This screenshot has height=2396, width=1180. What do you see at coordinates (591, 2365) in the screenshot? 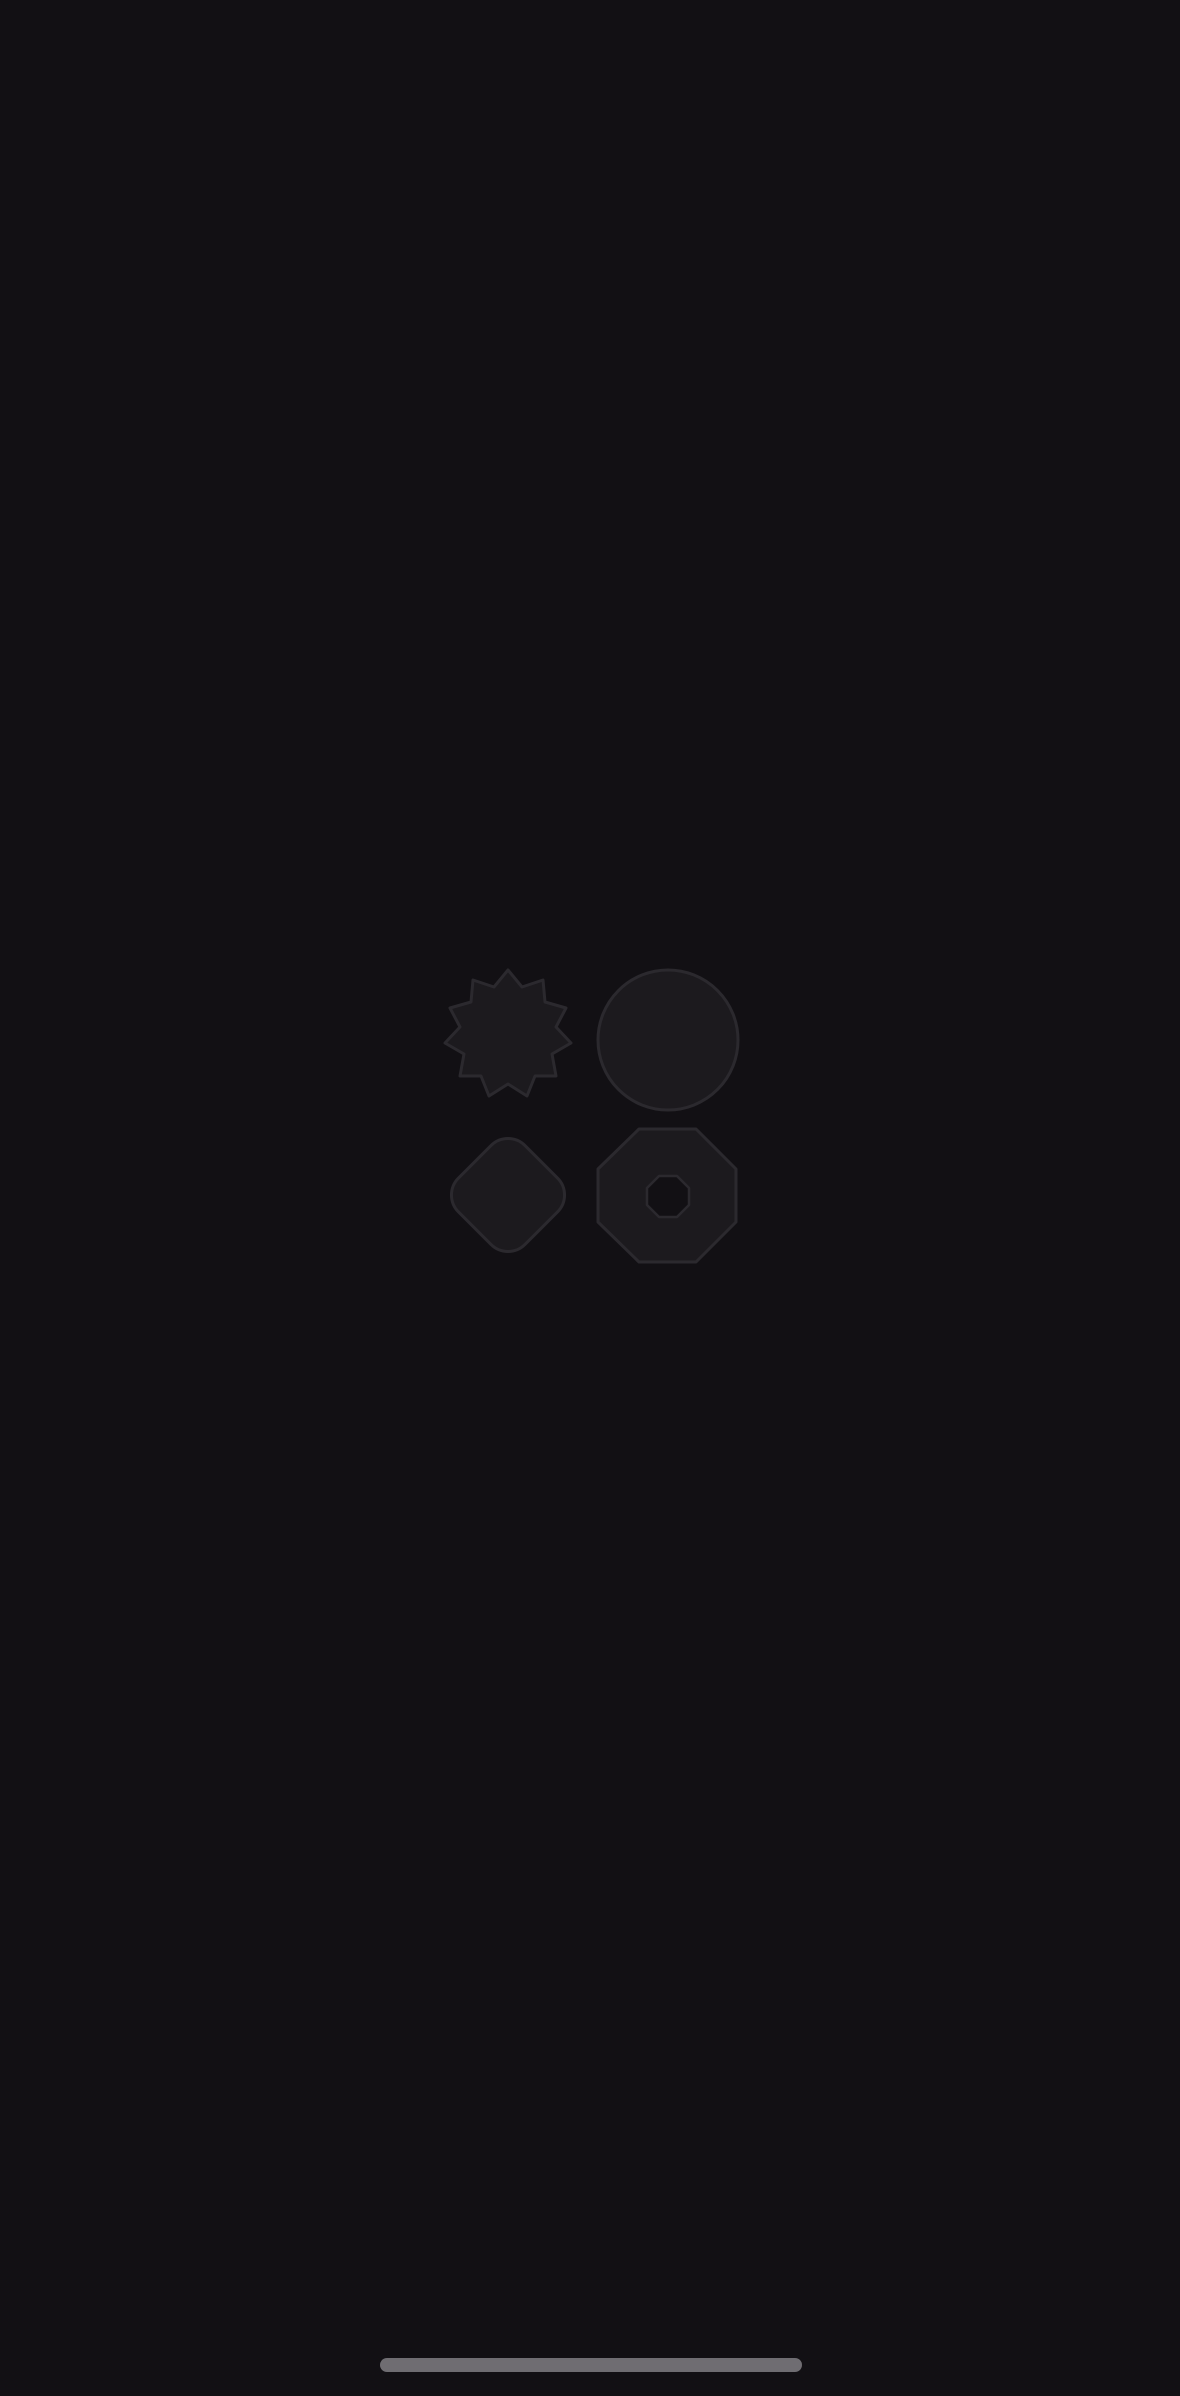
I see `home-indicator-bar` at bounding box center [591, 2365].